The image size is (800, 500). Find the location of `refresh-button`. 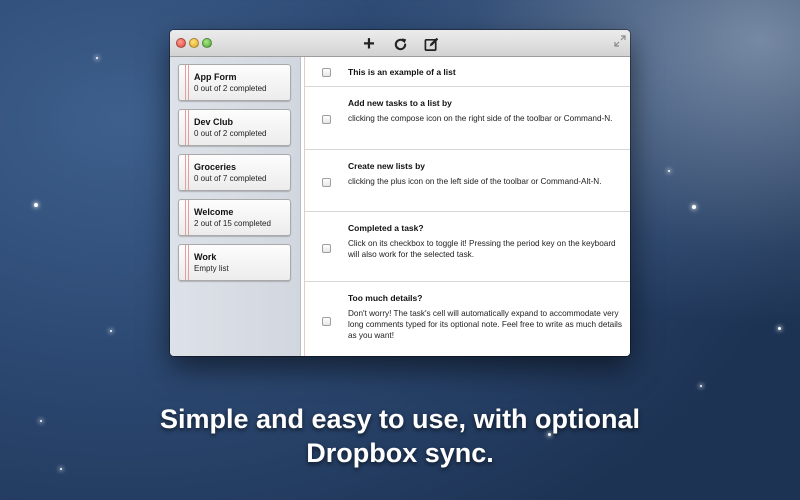

refresh-button is located at coordinates (400, 44).